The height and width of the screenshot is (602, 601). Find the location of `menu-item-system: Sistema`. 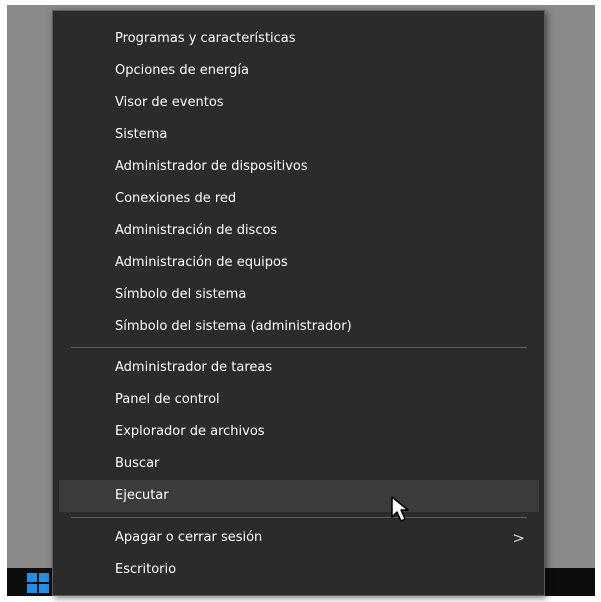

menu-item-system: Sistema is located at coordinates (299, 135).